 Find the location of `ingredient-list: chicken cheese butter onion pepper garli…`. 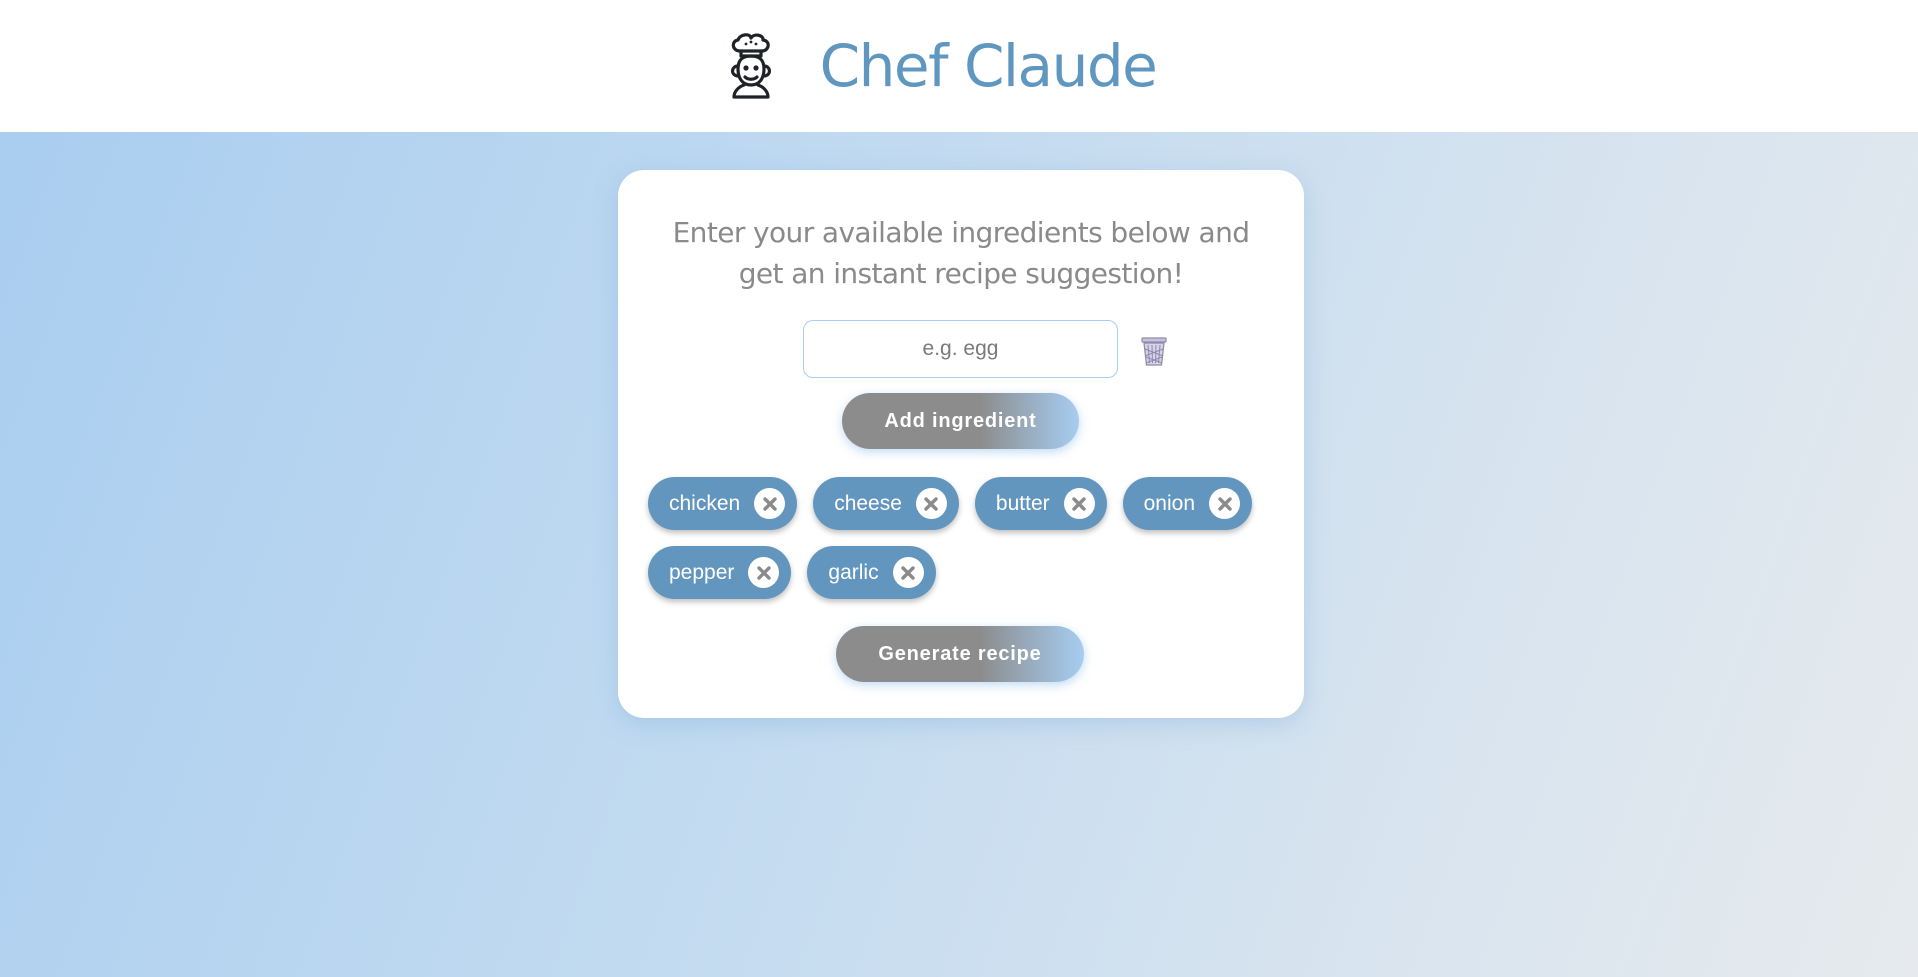

ingredient-list: chicken cheese butter onion pepper garli… is located at coordinates (968, 538).